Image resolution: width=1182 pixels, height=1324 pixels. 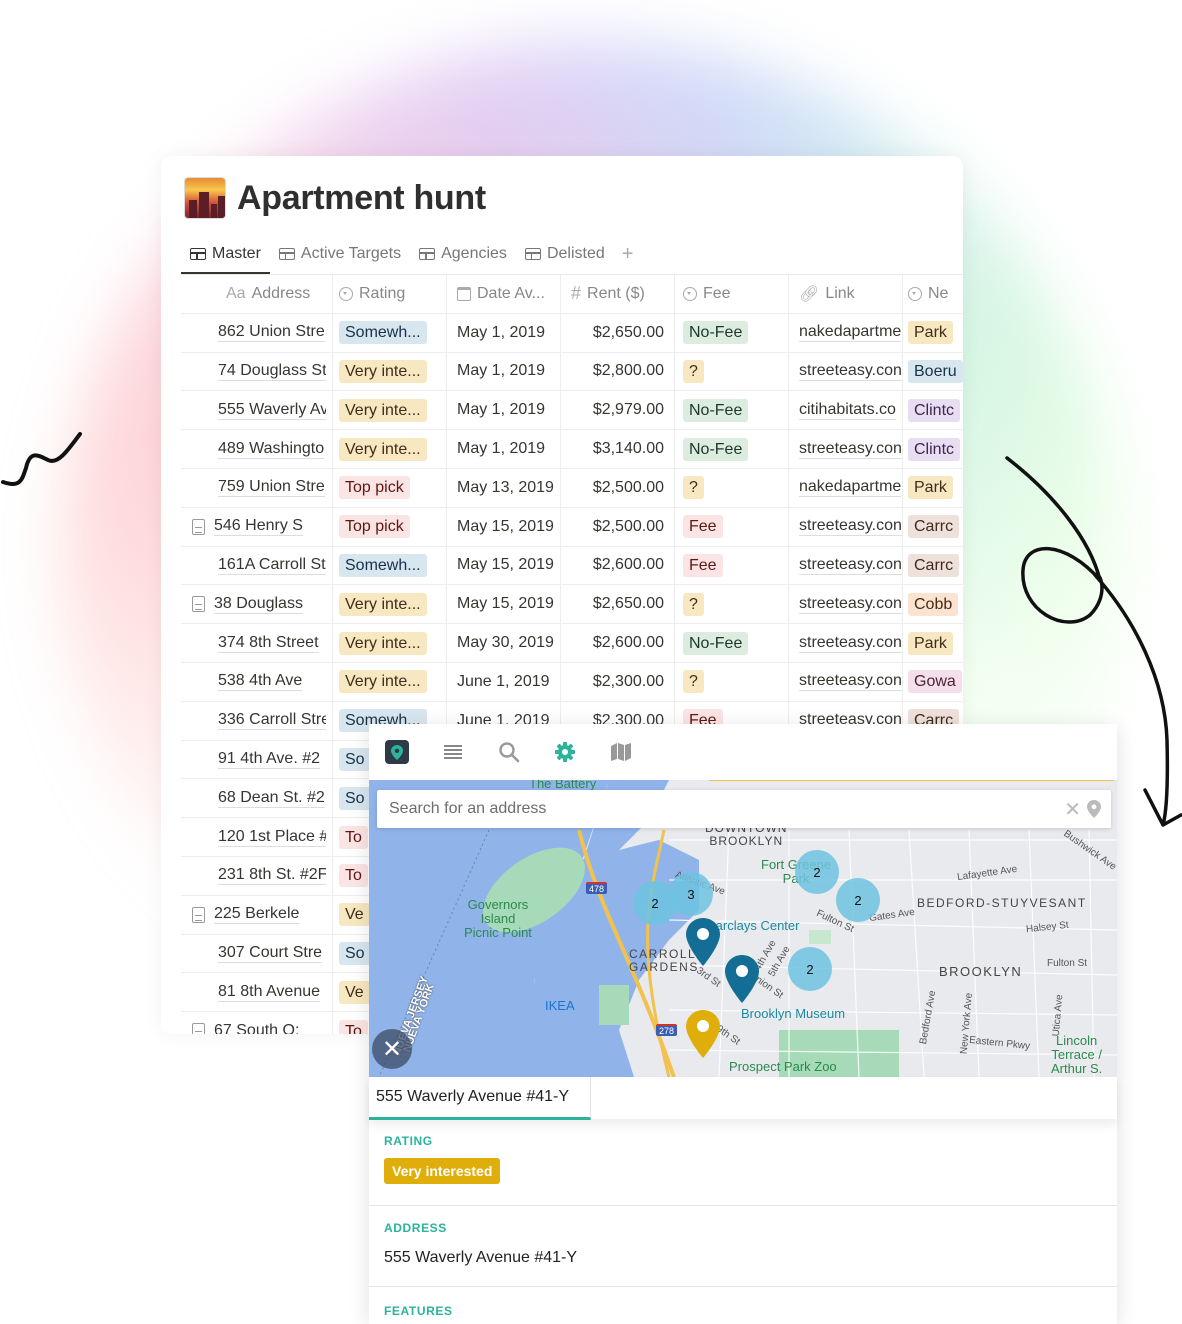 I want to click on layers-button, so click(x=621, y=752).